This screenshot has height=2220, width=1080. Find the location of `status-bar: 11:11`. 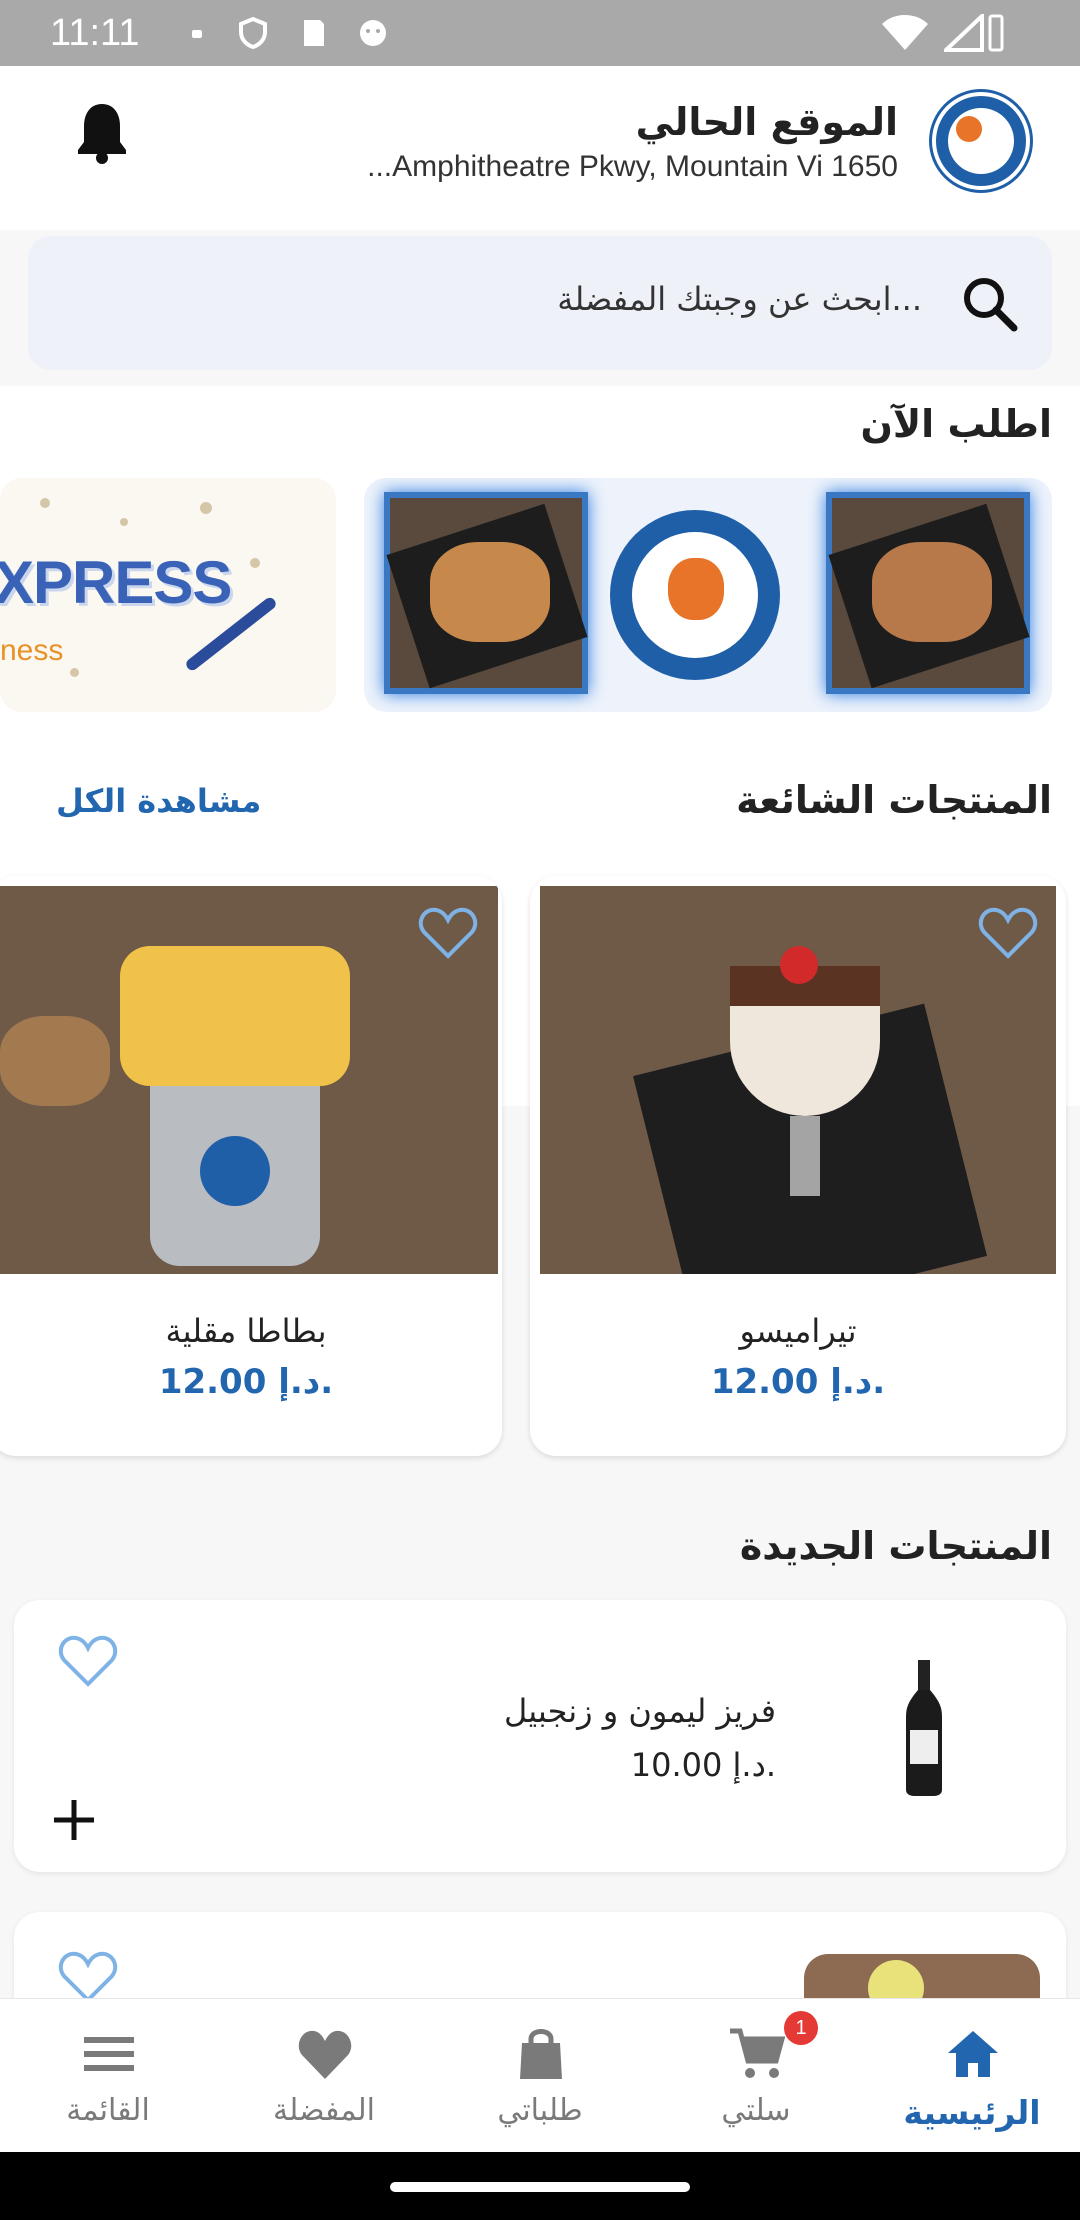

status-bar: 11:11 is located at coordinates (540, 33).